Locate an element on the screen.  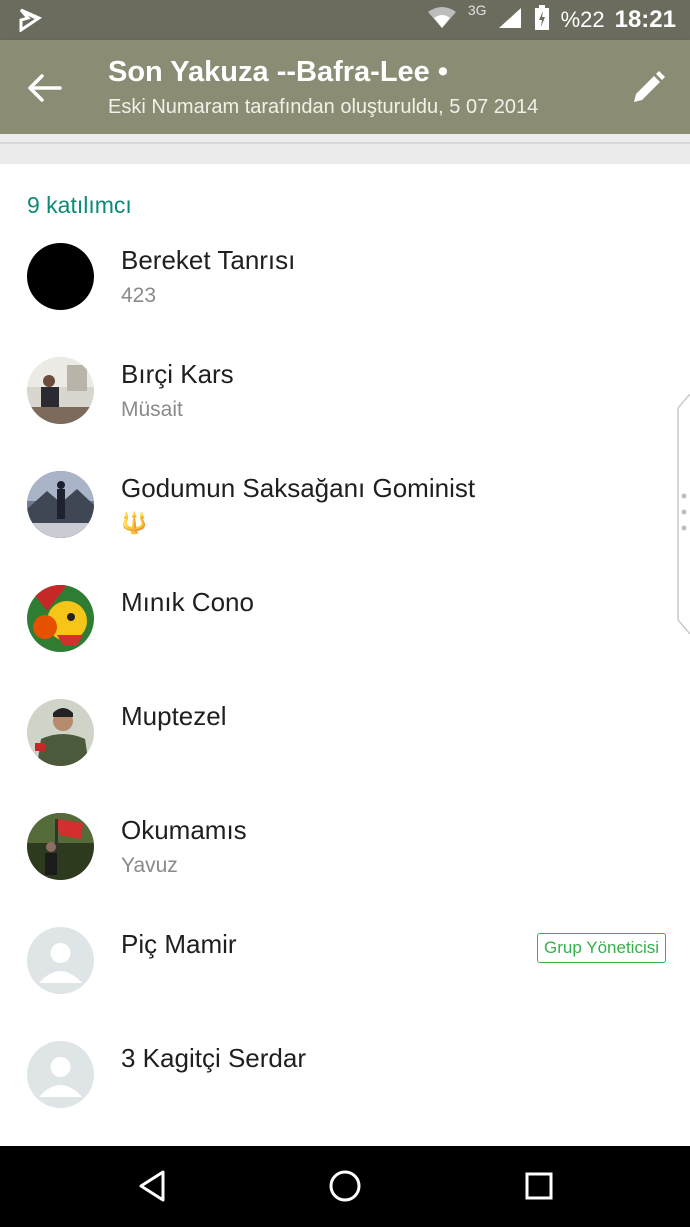
participant-row: Piç Mamir Grup Yöneticisi is located at coordinates (345, 968).